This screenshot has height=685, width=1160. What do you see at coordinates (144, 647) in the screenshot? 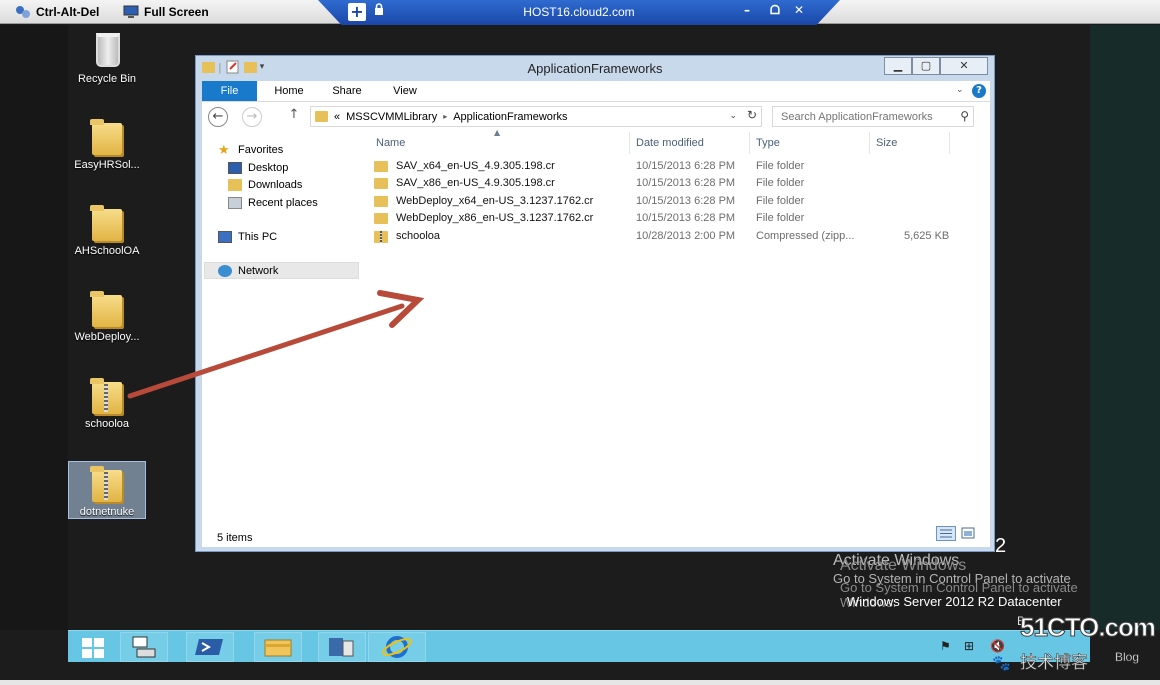
I see `taskbar-server-manager` at bounding box center [144, 647].